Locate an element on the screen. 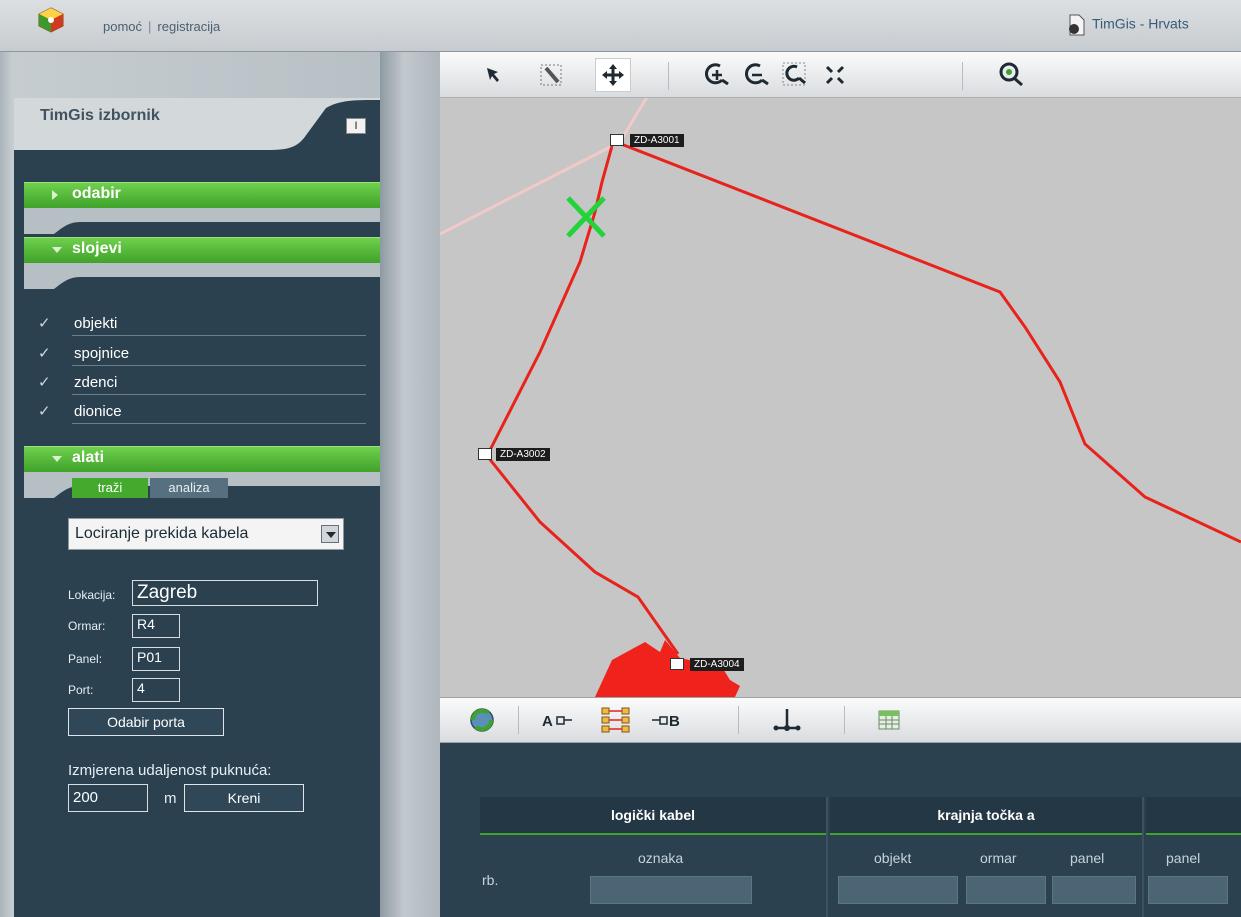  app-title-text: TimGis - Hrvats is located at coordinates (1140, 23).